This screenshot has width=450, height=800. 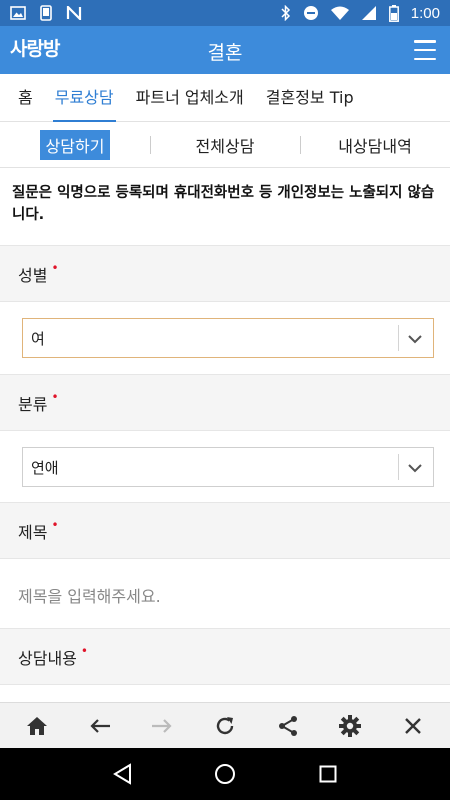 What do you see at coordinates (74, 13) in the screenshot?
I see `n-logo-icon` at bounding box center [74, 13].